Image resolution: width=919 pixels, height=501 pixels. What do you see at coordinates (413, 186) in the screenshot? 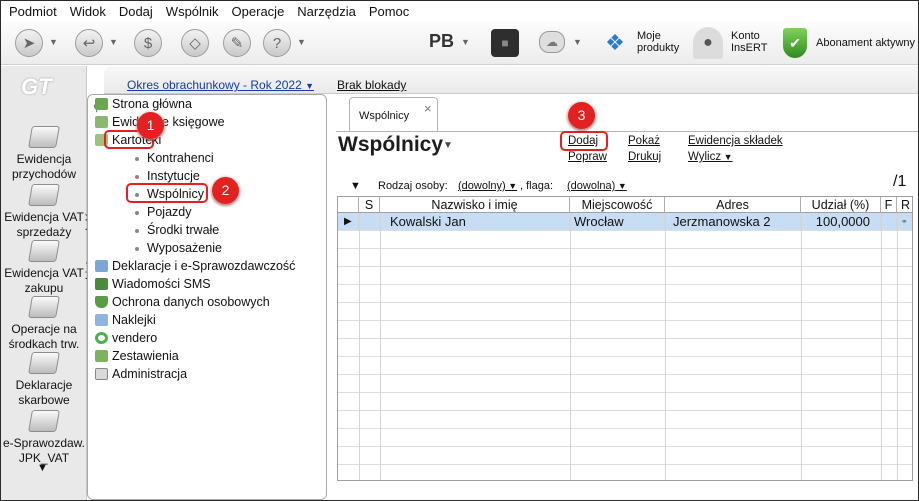
I see `filter-label-rodzaj: Rodzaj osoby:` at bounding box center [413, 186].